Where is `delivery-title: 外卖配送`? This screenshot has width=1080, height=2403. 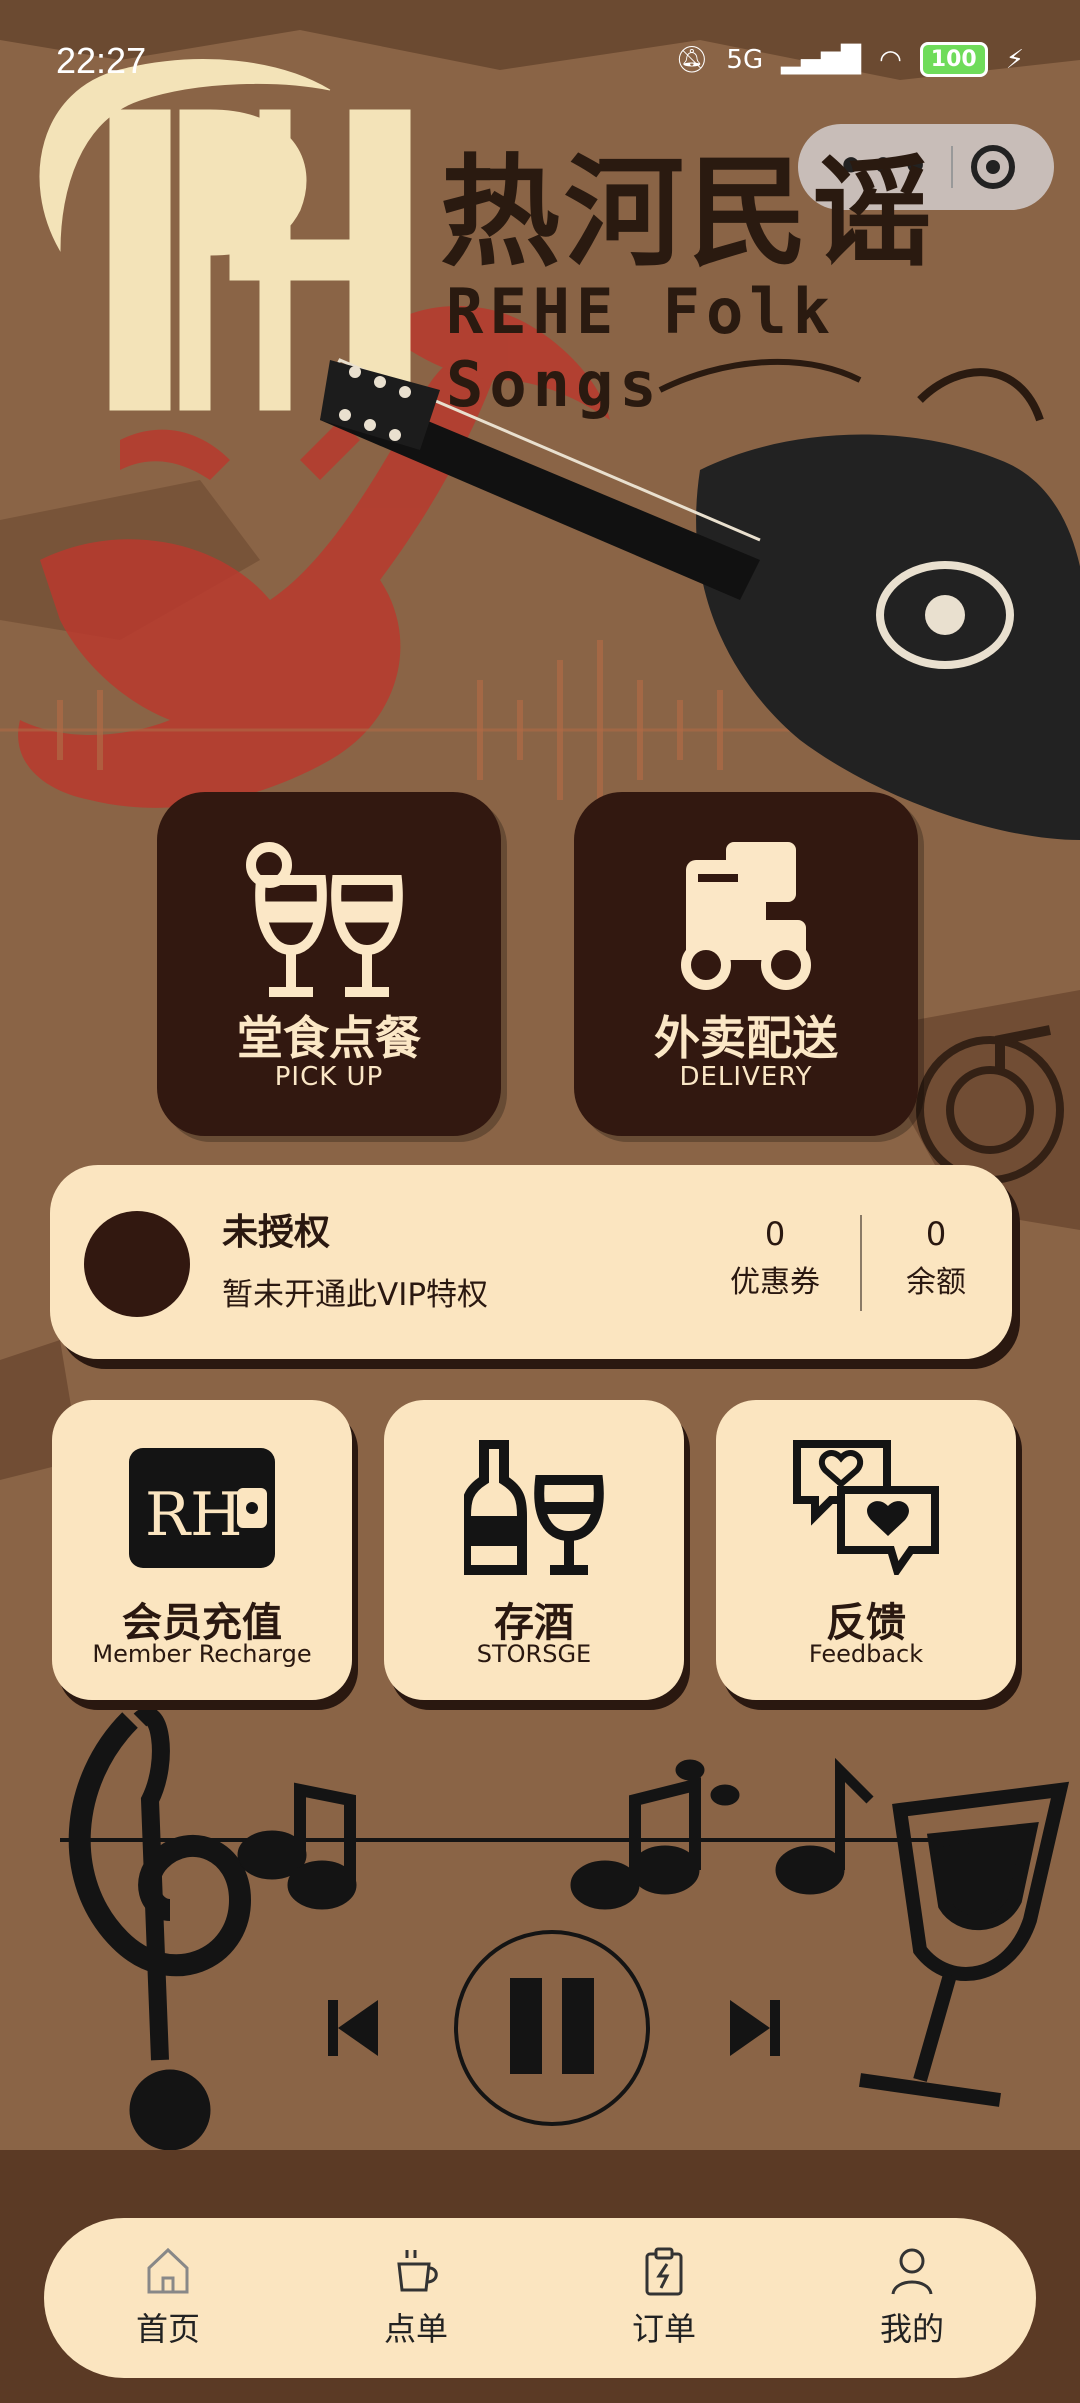
delivery-title: 外卖配送 is located at coordinates (746, 1038).